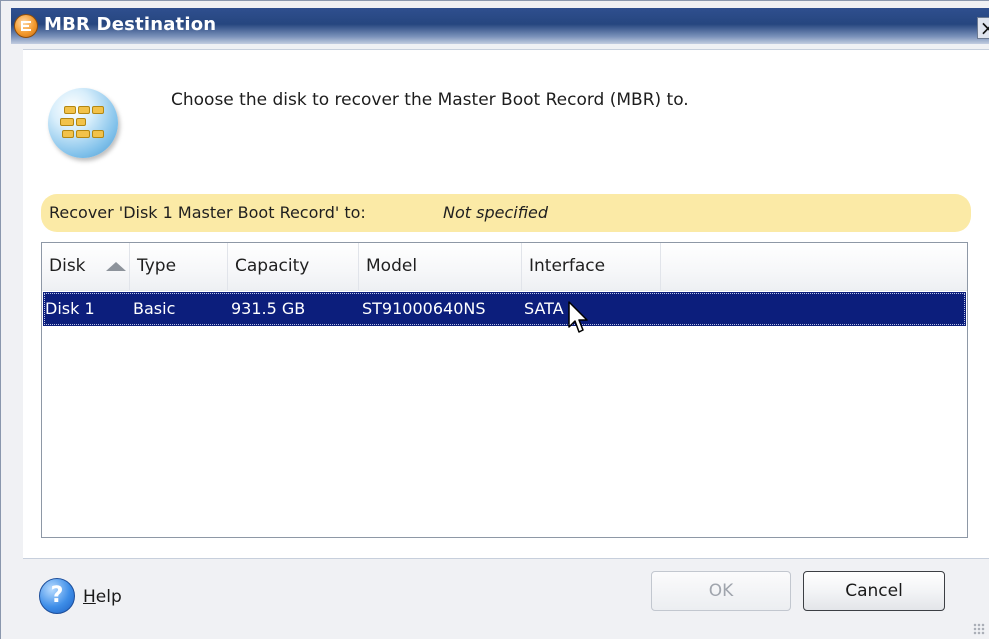 The image size is (989, 639). What do you see at coordinates (83, 123) in the screenshot?
I see `disk-partitions-icon` at bounding box center [83, 123].